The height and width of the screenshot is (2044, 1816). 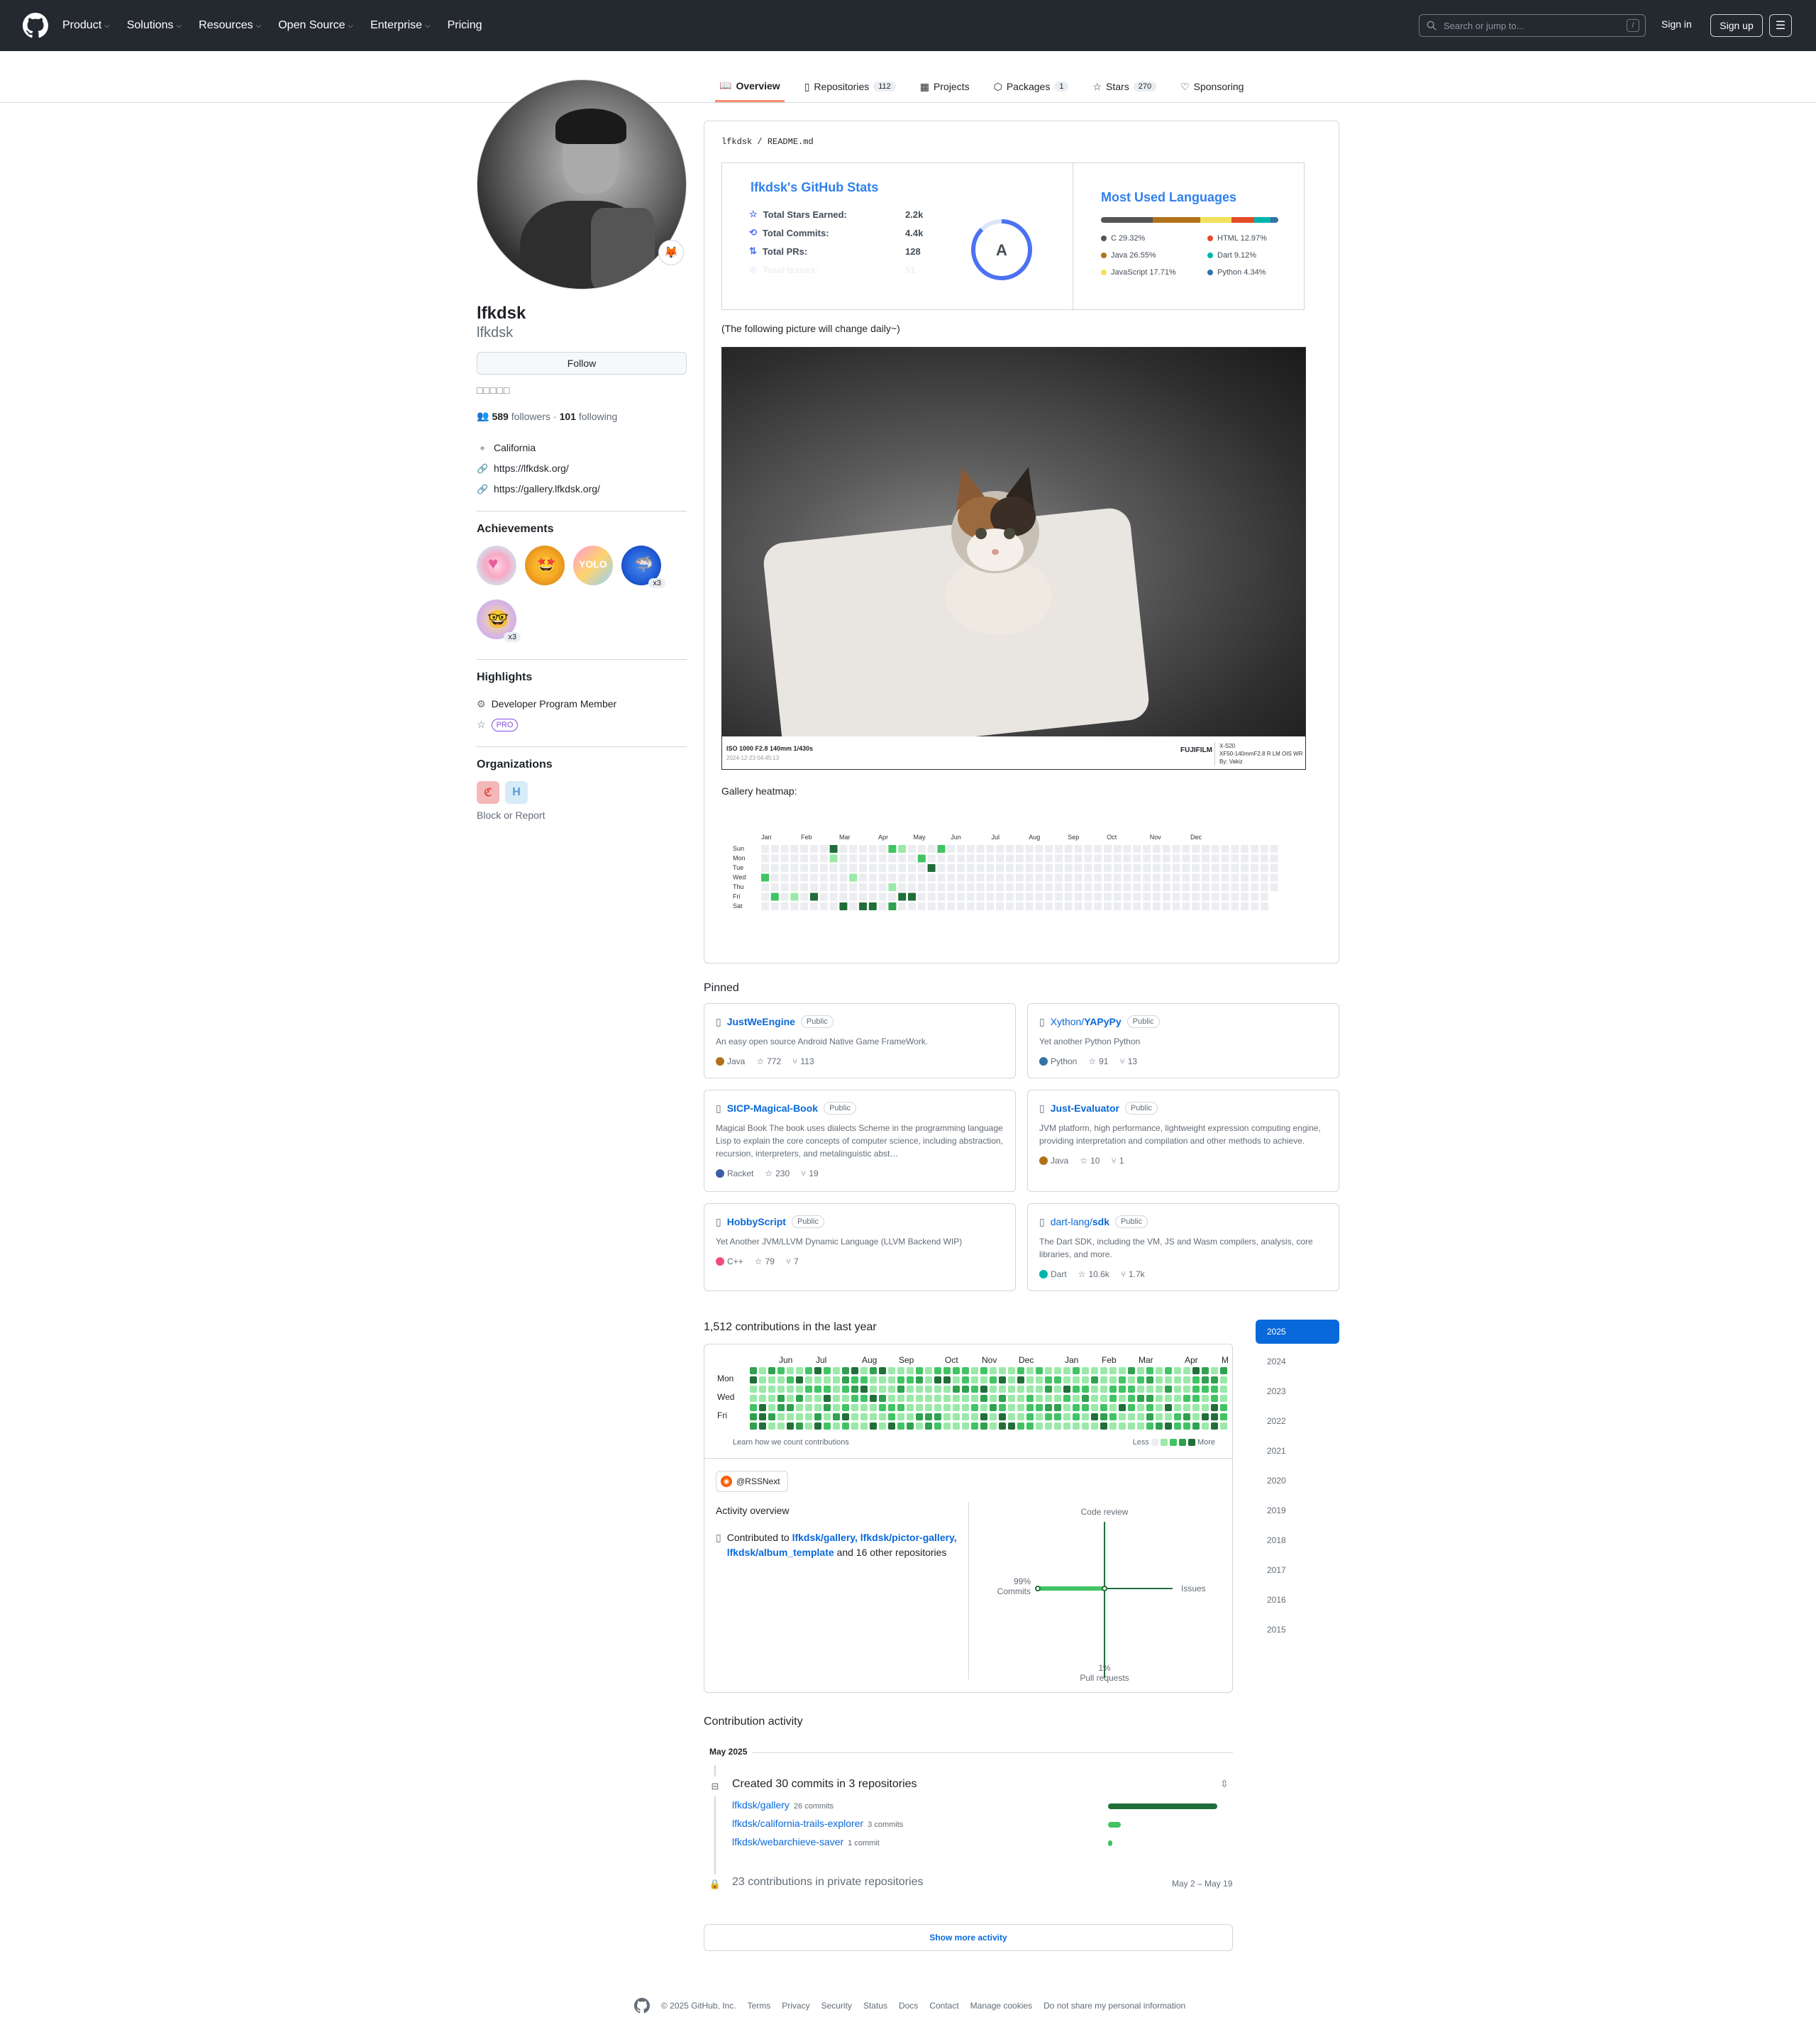 What do you see at coordinates (547, 489) in the screenshot?
I see `website-link: https://gallery.lfkdsk.org/` at bounding box center [547, 489].